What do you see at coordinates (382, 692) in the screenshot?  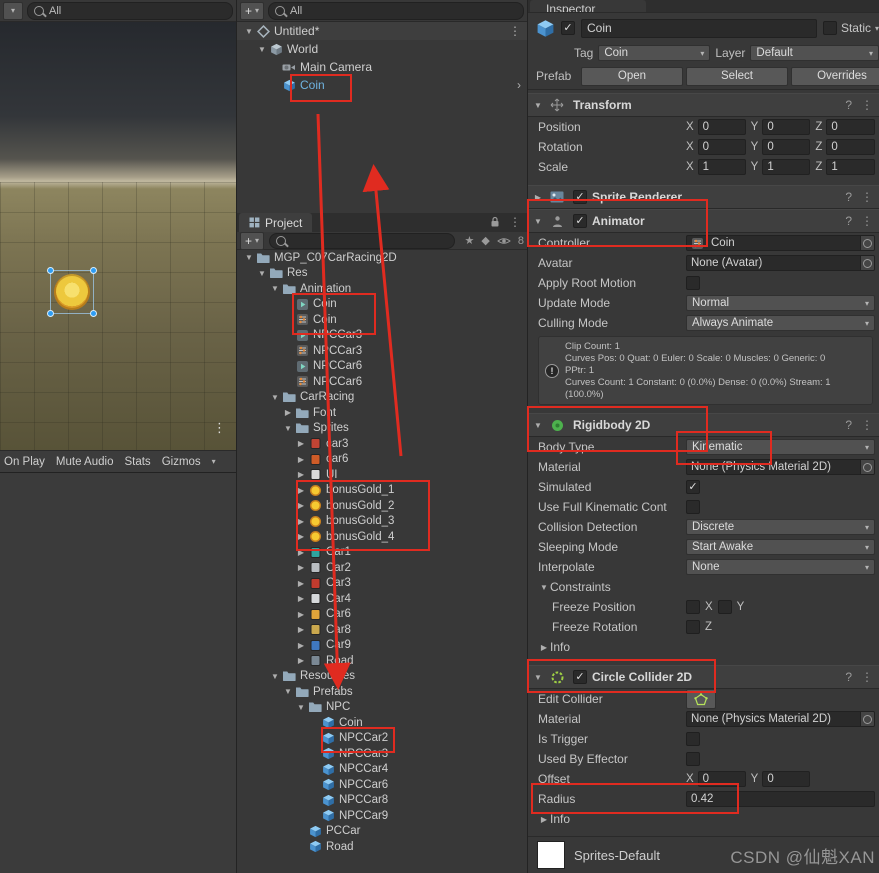 I see `tree-item-prefabs: ▼ Prefabs` at bounding box center [382, 692].